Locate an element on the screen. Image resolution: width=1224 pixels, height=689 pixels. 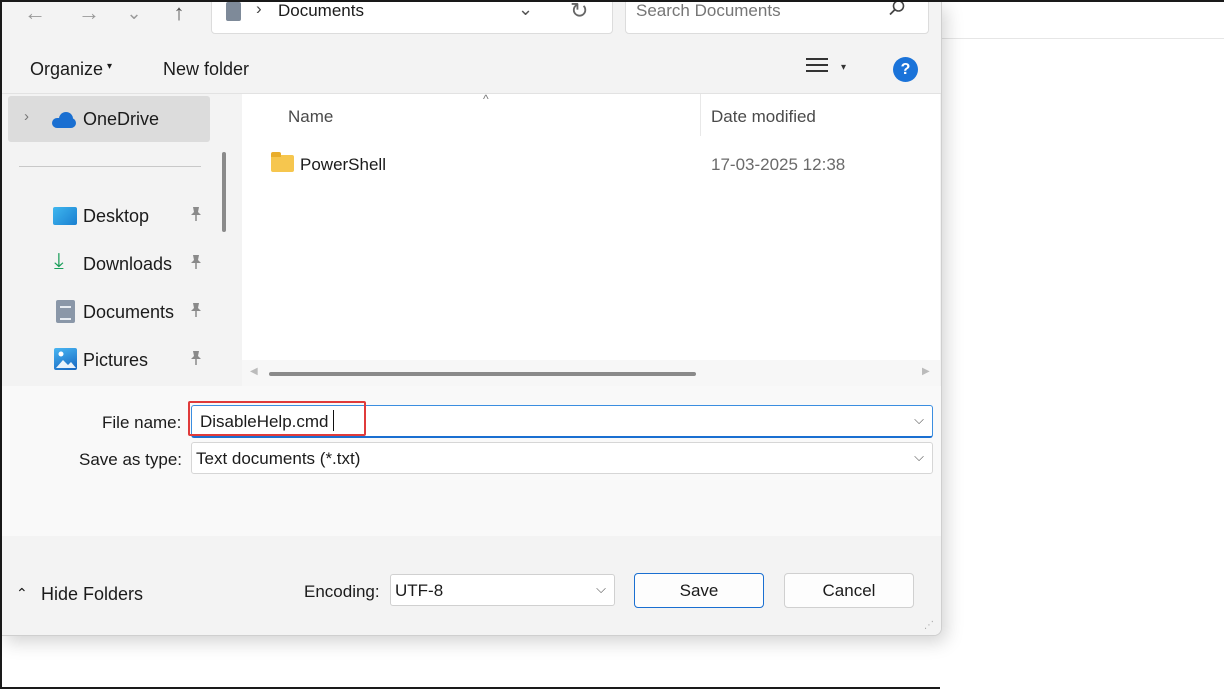
sidebar-item-label: Pictures is located at coordinates (116, 360).